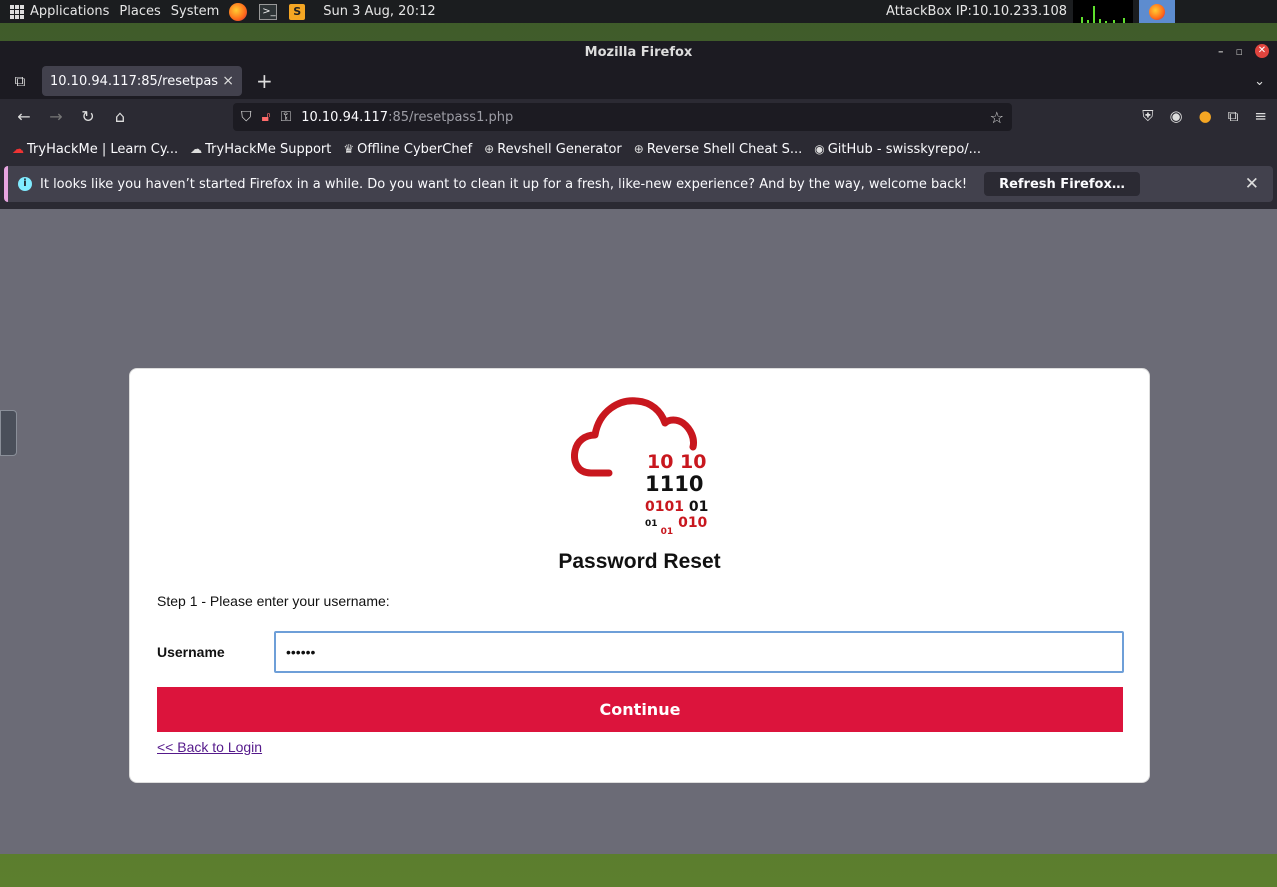 The height and width of the screenshot is (887, 1277). Describe the element at coordinates (1259, 81) in the screenshot. I see `chevron-down-icon: ⌄` at that location.